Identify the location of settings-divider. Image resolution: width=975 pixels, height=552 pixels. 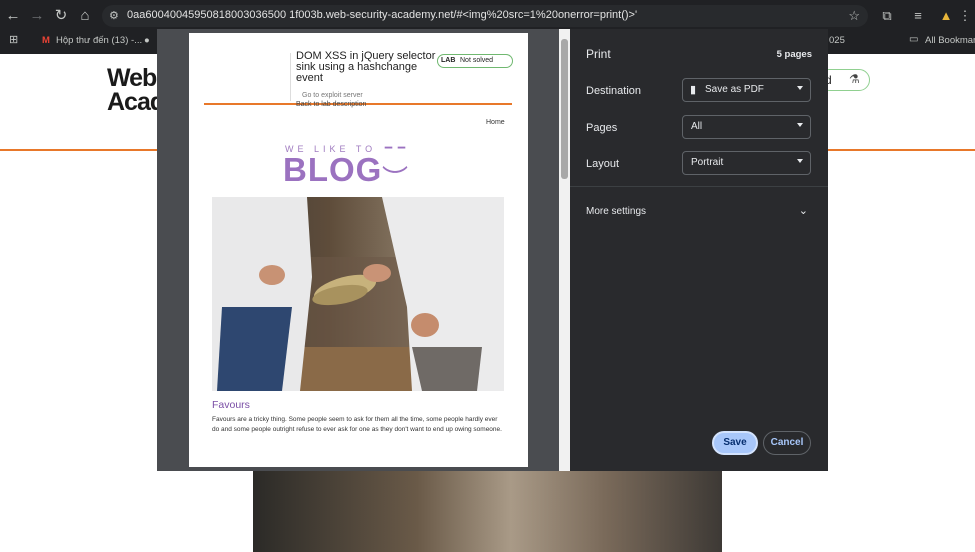
(699, 186).